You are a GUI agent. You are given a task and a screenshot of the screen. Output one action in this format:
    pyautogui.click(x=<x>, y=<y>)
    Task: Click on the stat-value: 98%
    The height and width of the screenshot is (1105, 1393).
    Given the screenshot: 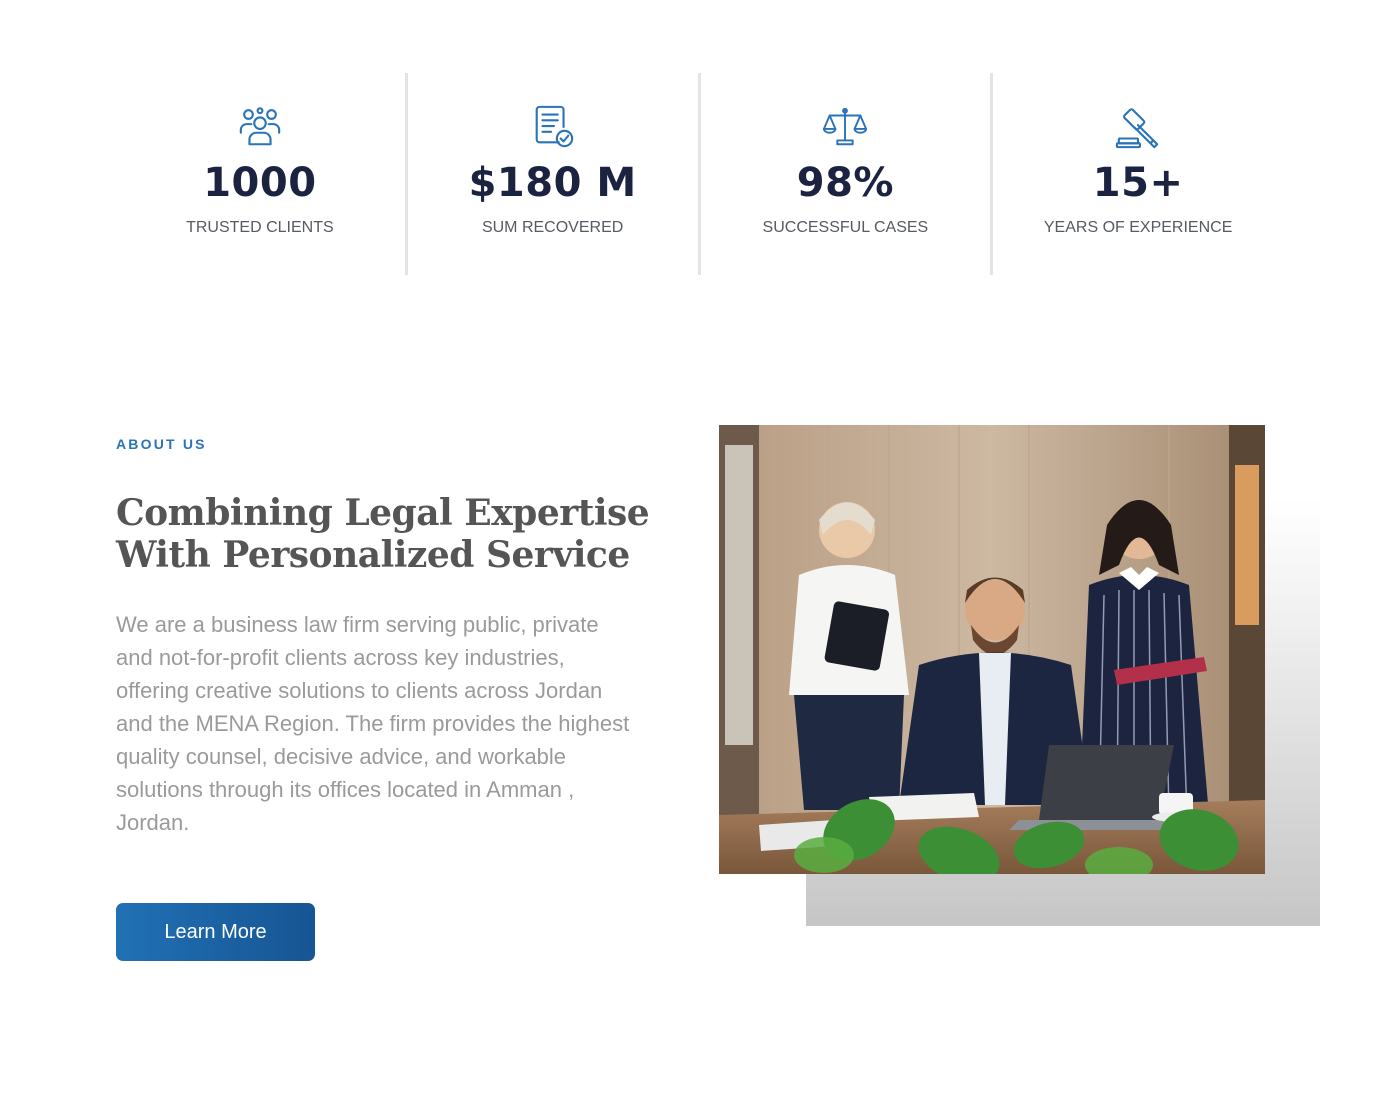 What is the action you would take?
    pyautogui.click(x=845, y=183)
    